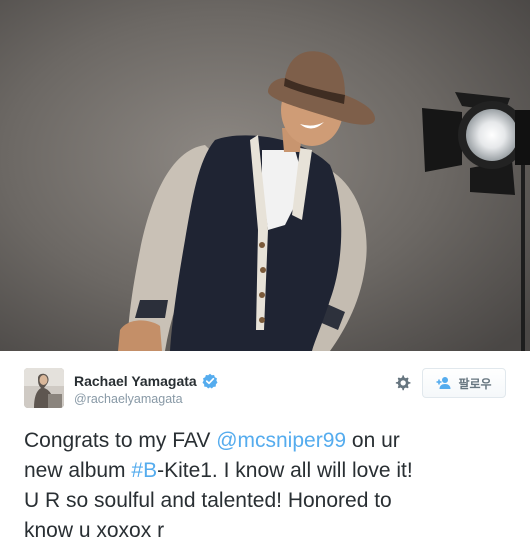  Describe the element at coordinates (144, 470) in the screenshot. I see `hashtag-link: #B` at that location.